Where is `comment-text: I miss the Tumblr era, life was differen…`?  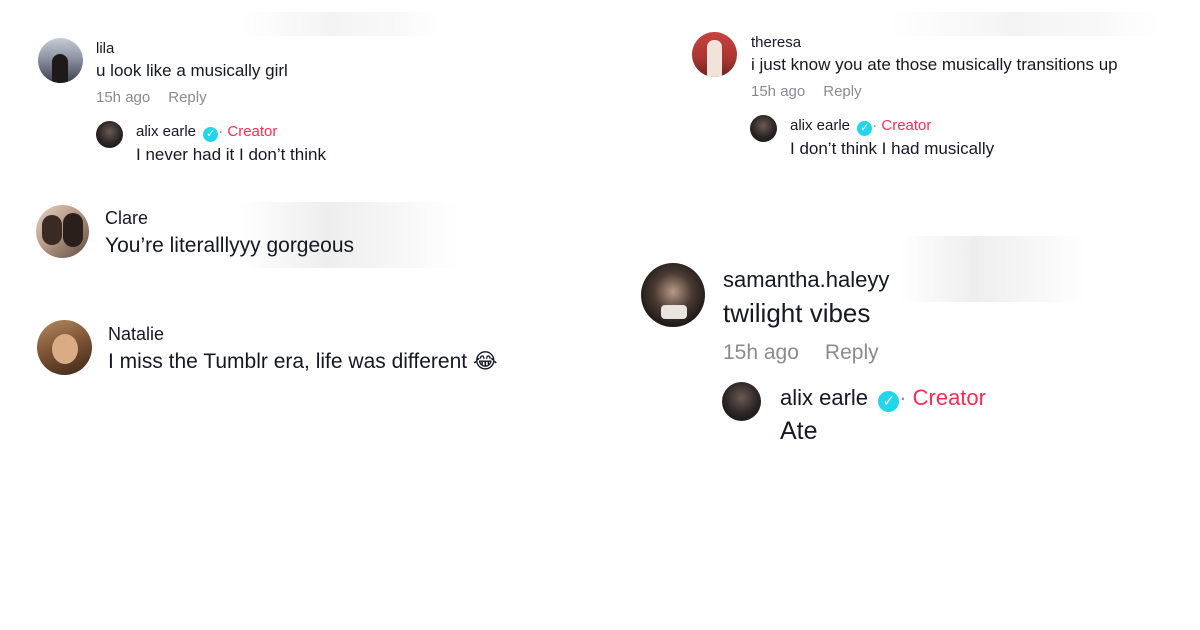
comment-text: I miss the Tumblr era, life was differen… is located at coordinates (288, 361).